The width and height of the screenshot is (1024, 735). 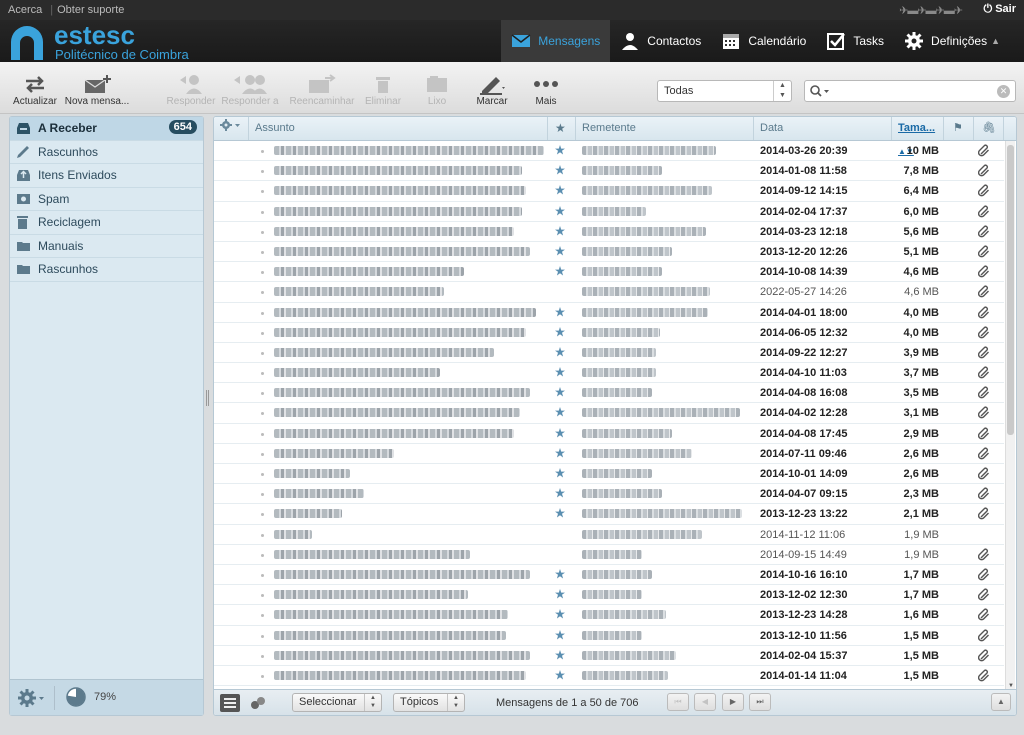 What do you see at coordinates (322, 89) in the screenshot?
I see `forward-button: Reencaminhar` at bounding box center [322, 89].